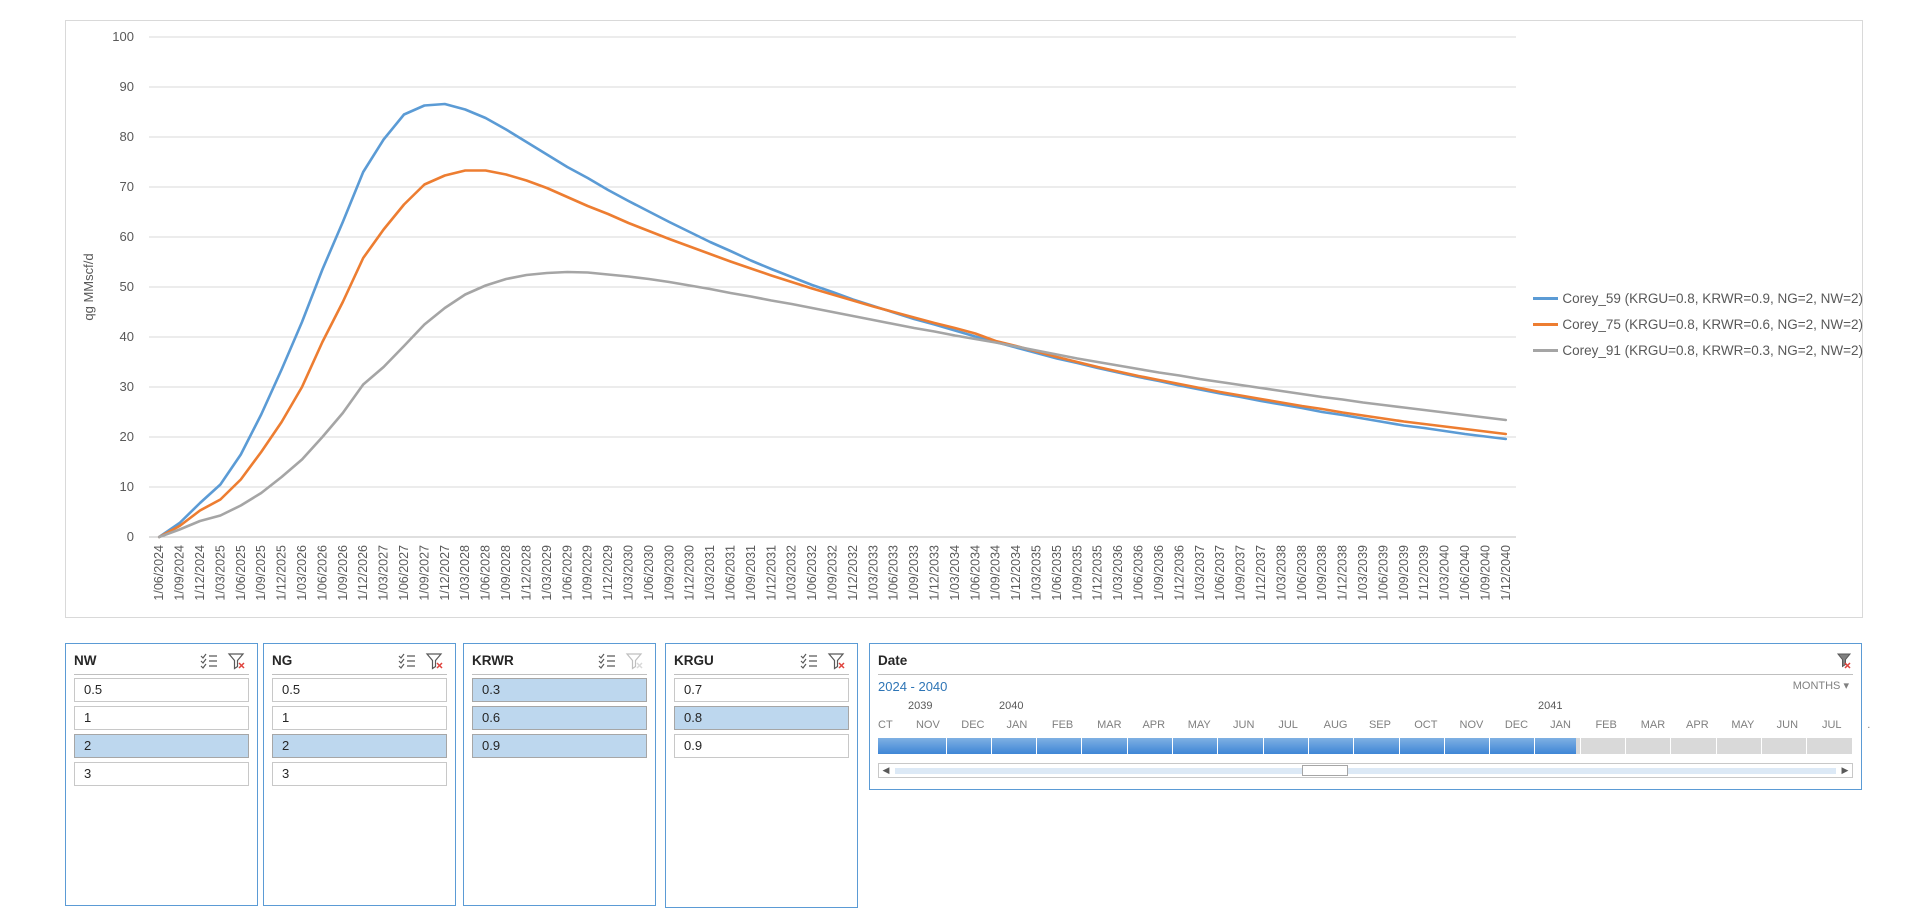 The width and height of the screenshot is (1921, 921). Describe the element at coordinates (669, 573) in the screenshot. I see `x-tick-label: 1/09/2030` at that location.